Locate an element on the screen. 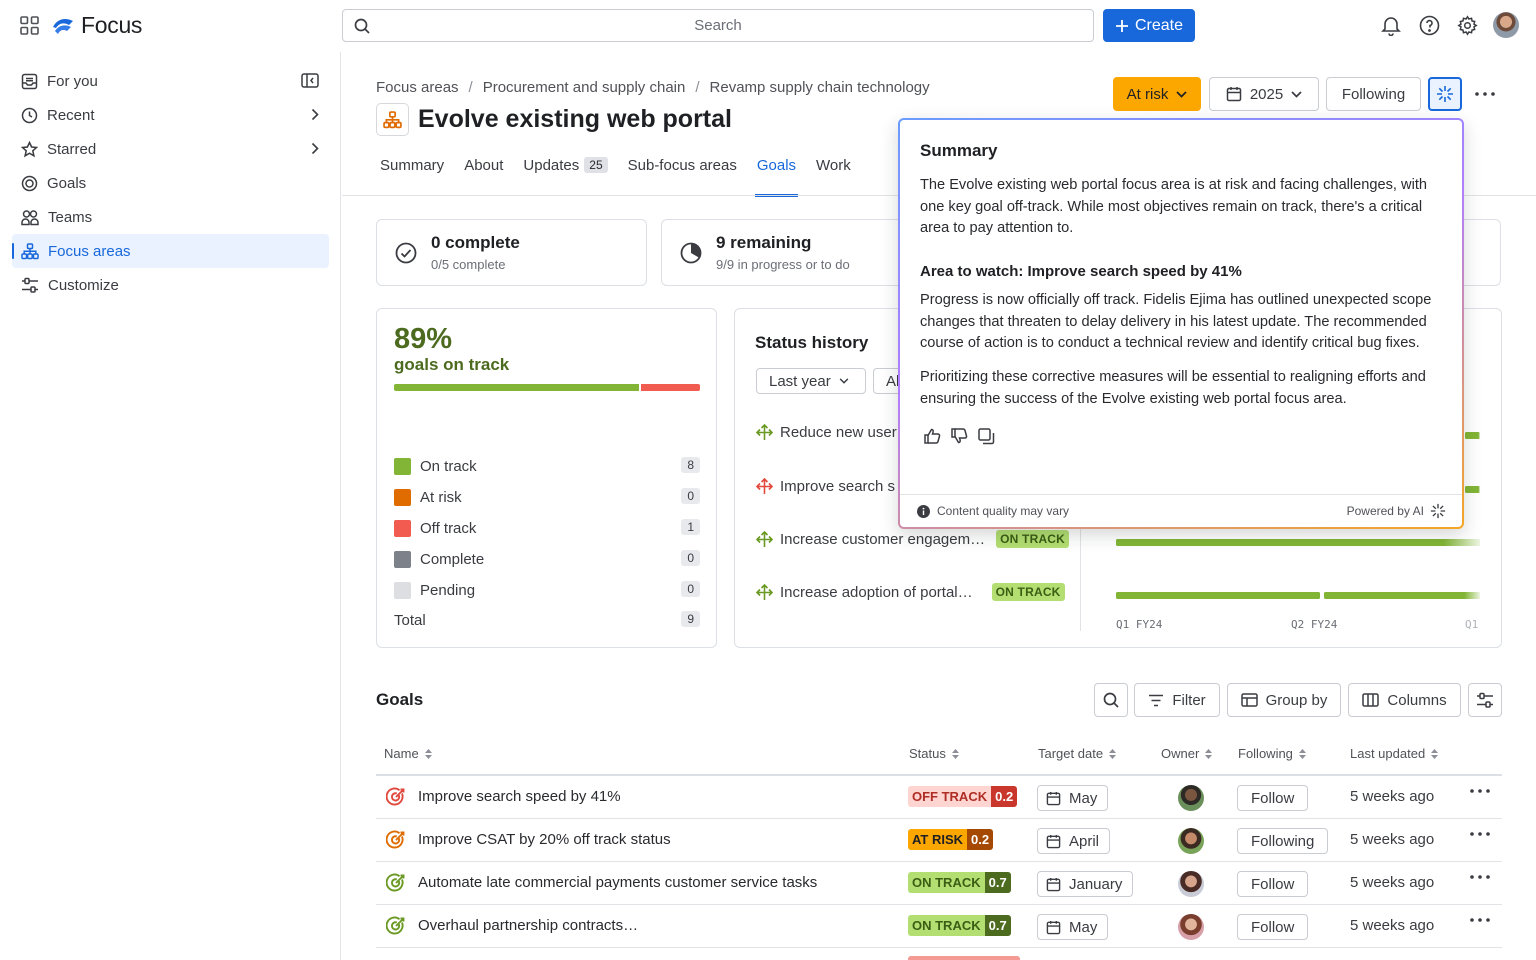 The image size is (1536, 960). off-track-bar-segment is located at coordinates (670, 387).